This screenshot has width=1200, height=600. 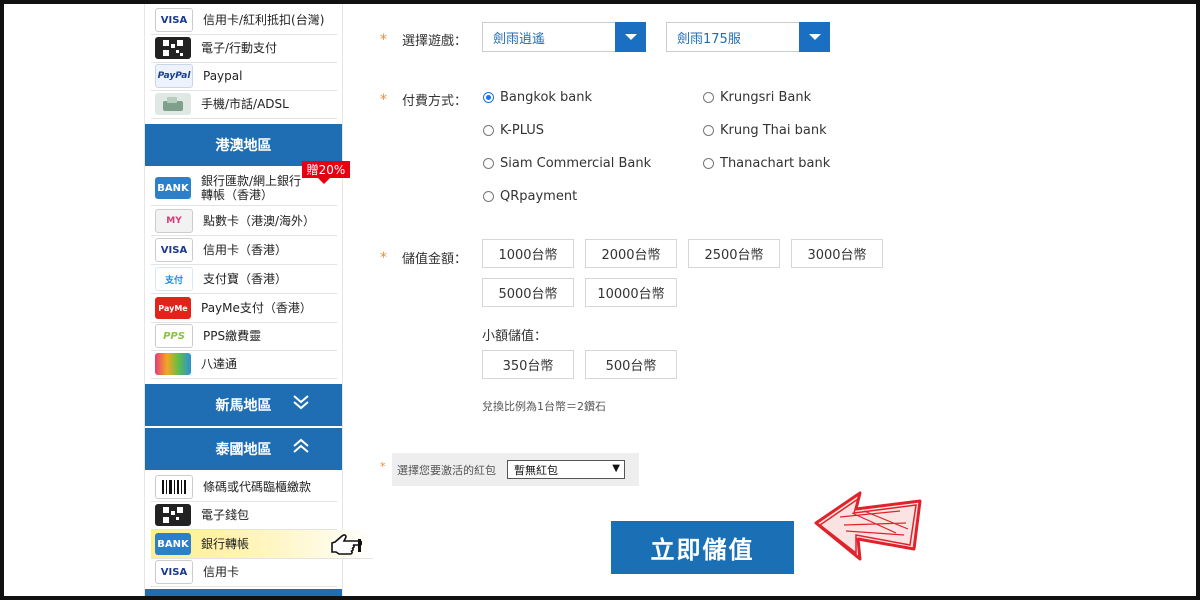 What do you see at coordinates (702, 547) in the screenshot?
I see `submit-topup-button: 立即儲值` at bounding box center [702, 547].